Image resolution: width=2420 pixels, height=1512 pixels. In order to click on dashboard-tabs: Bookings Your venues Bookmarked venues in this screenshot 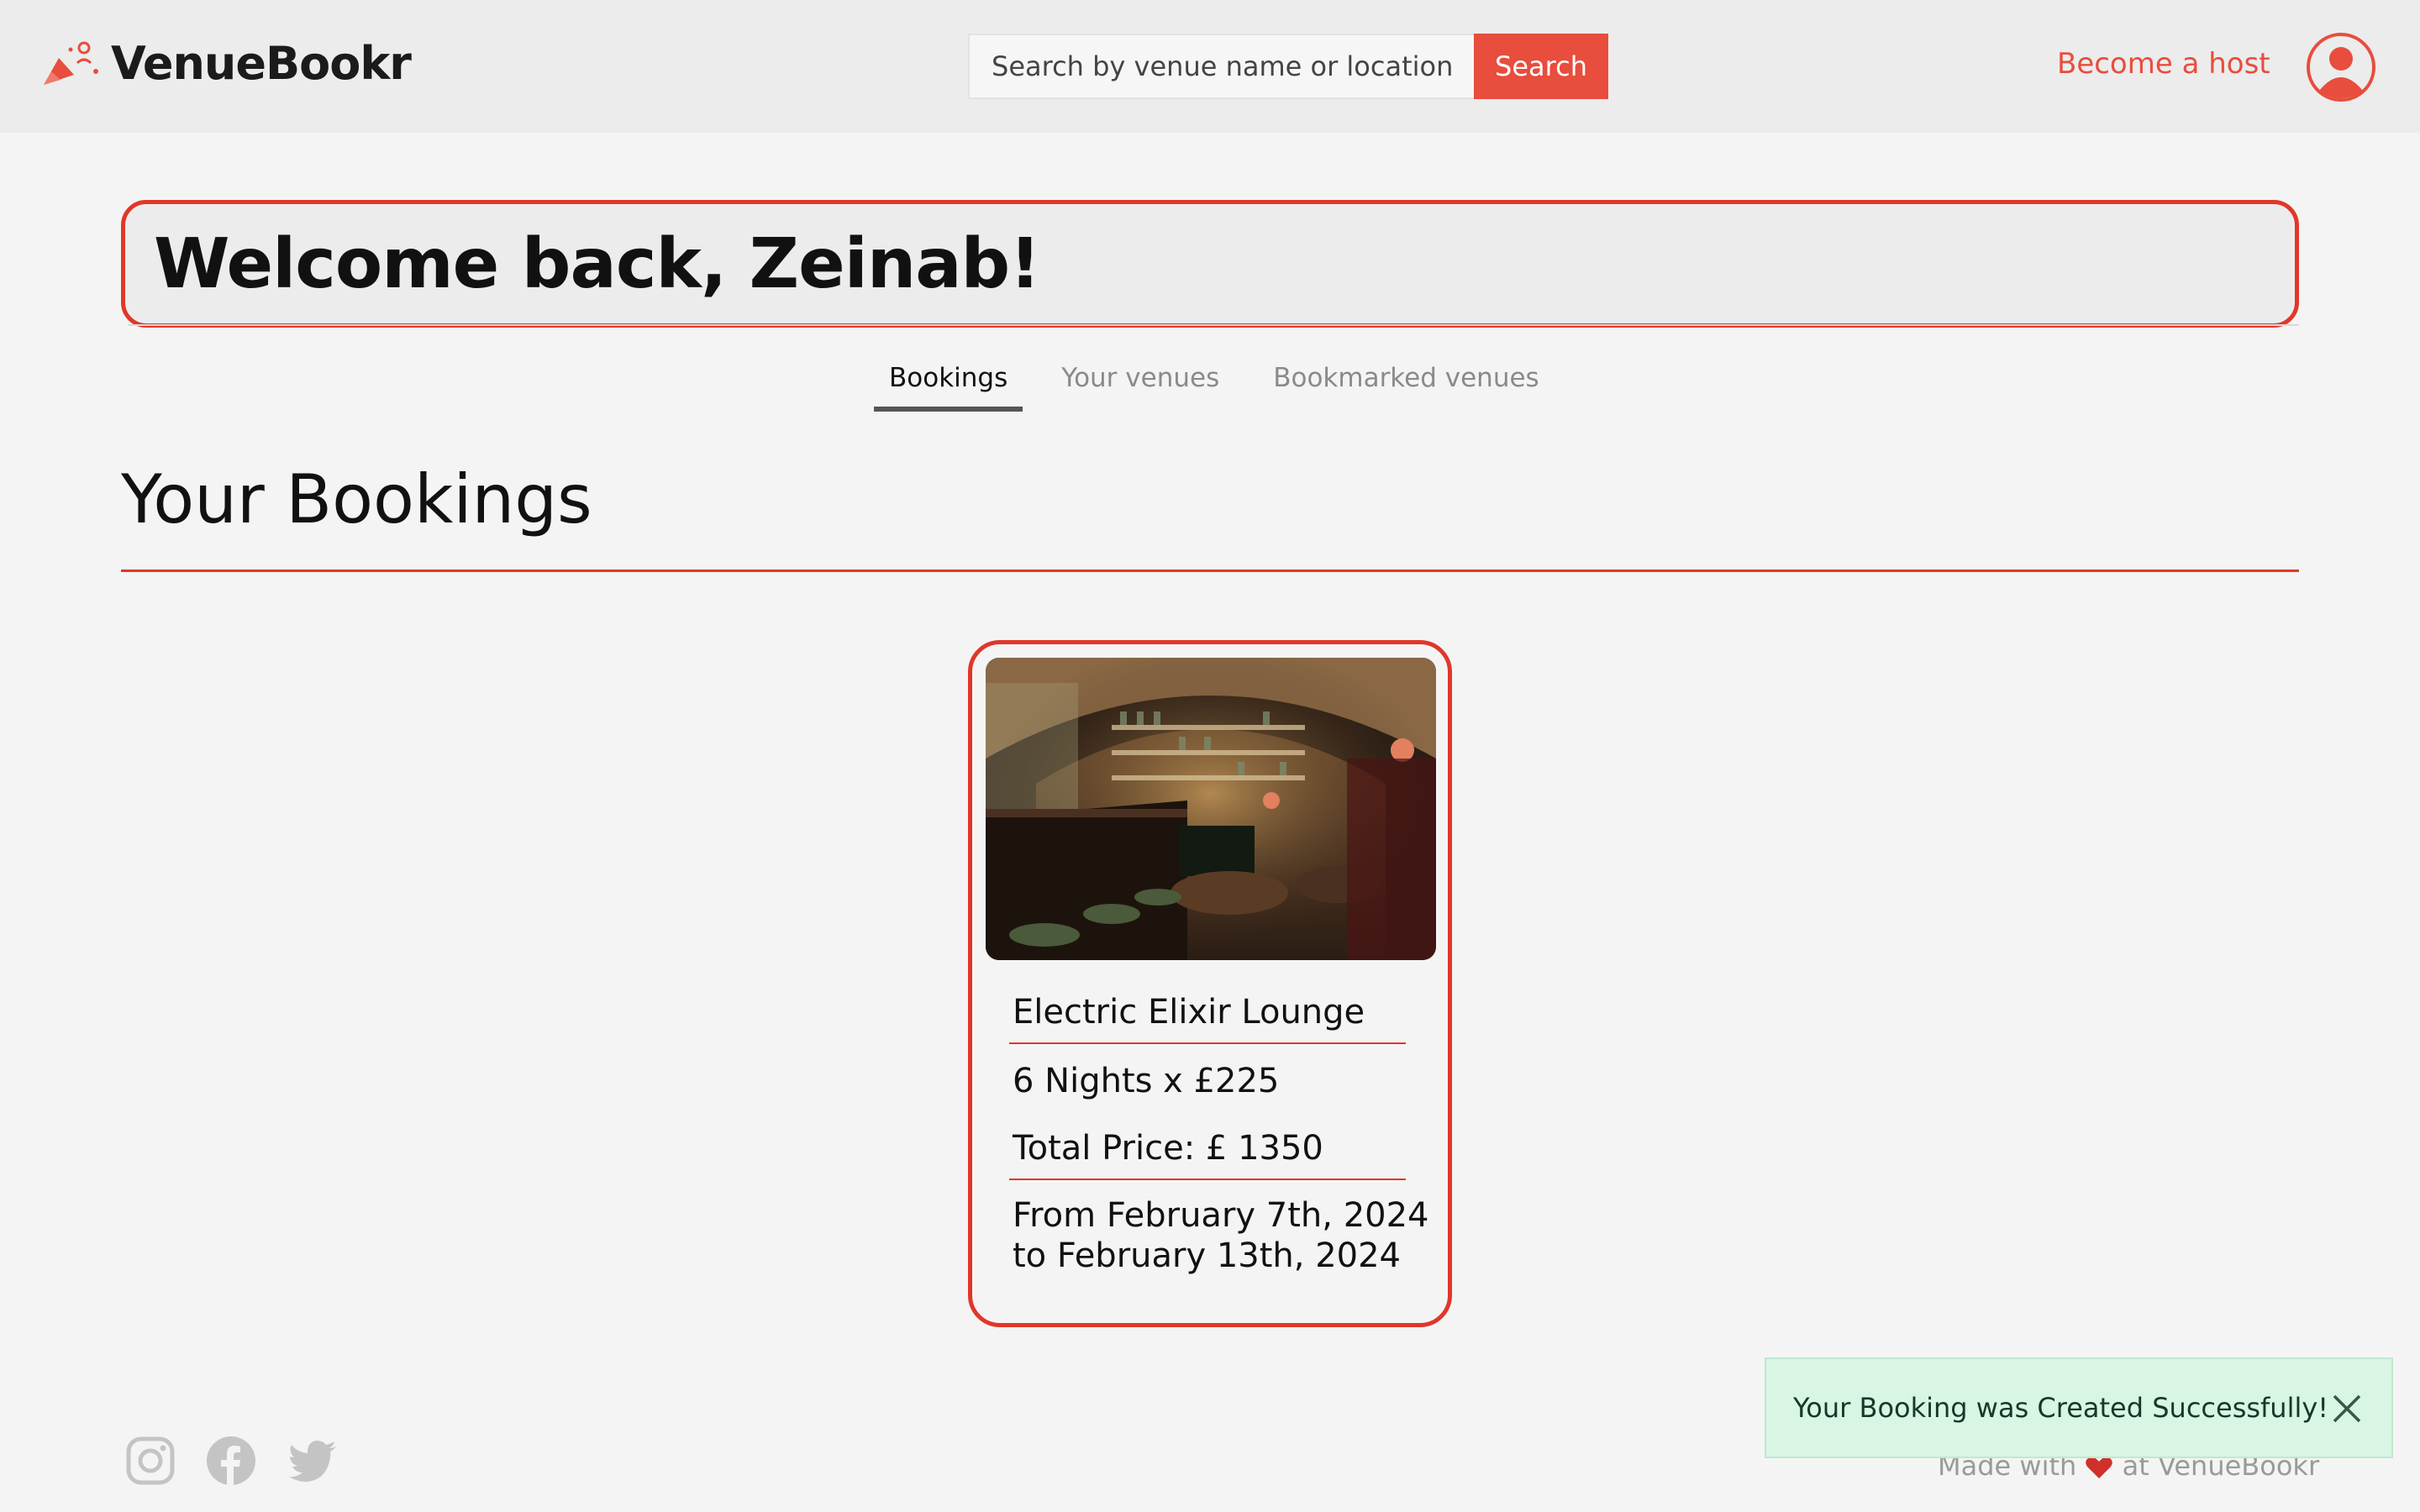, I will do `click(1226, 382)`.